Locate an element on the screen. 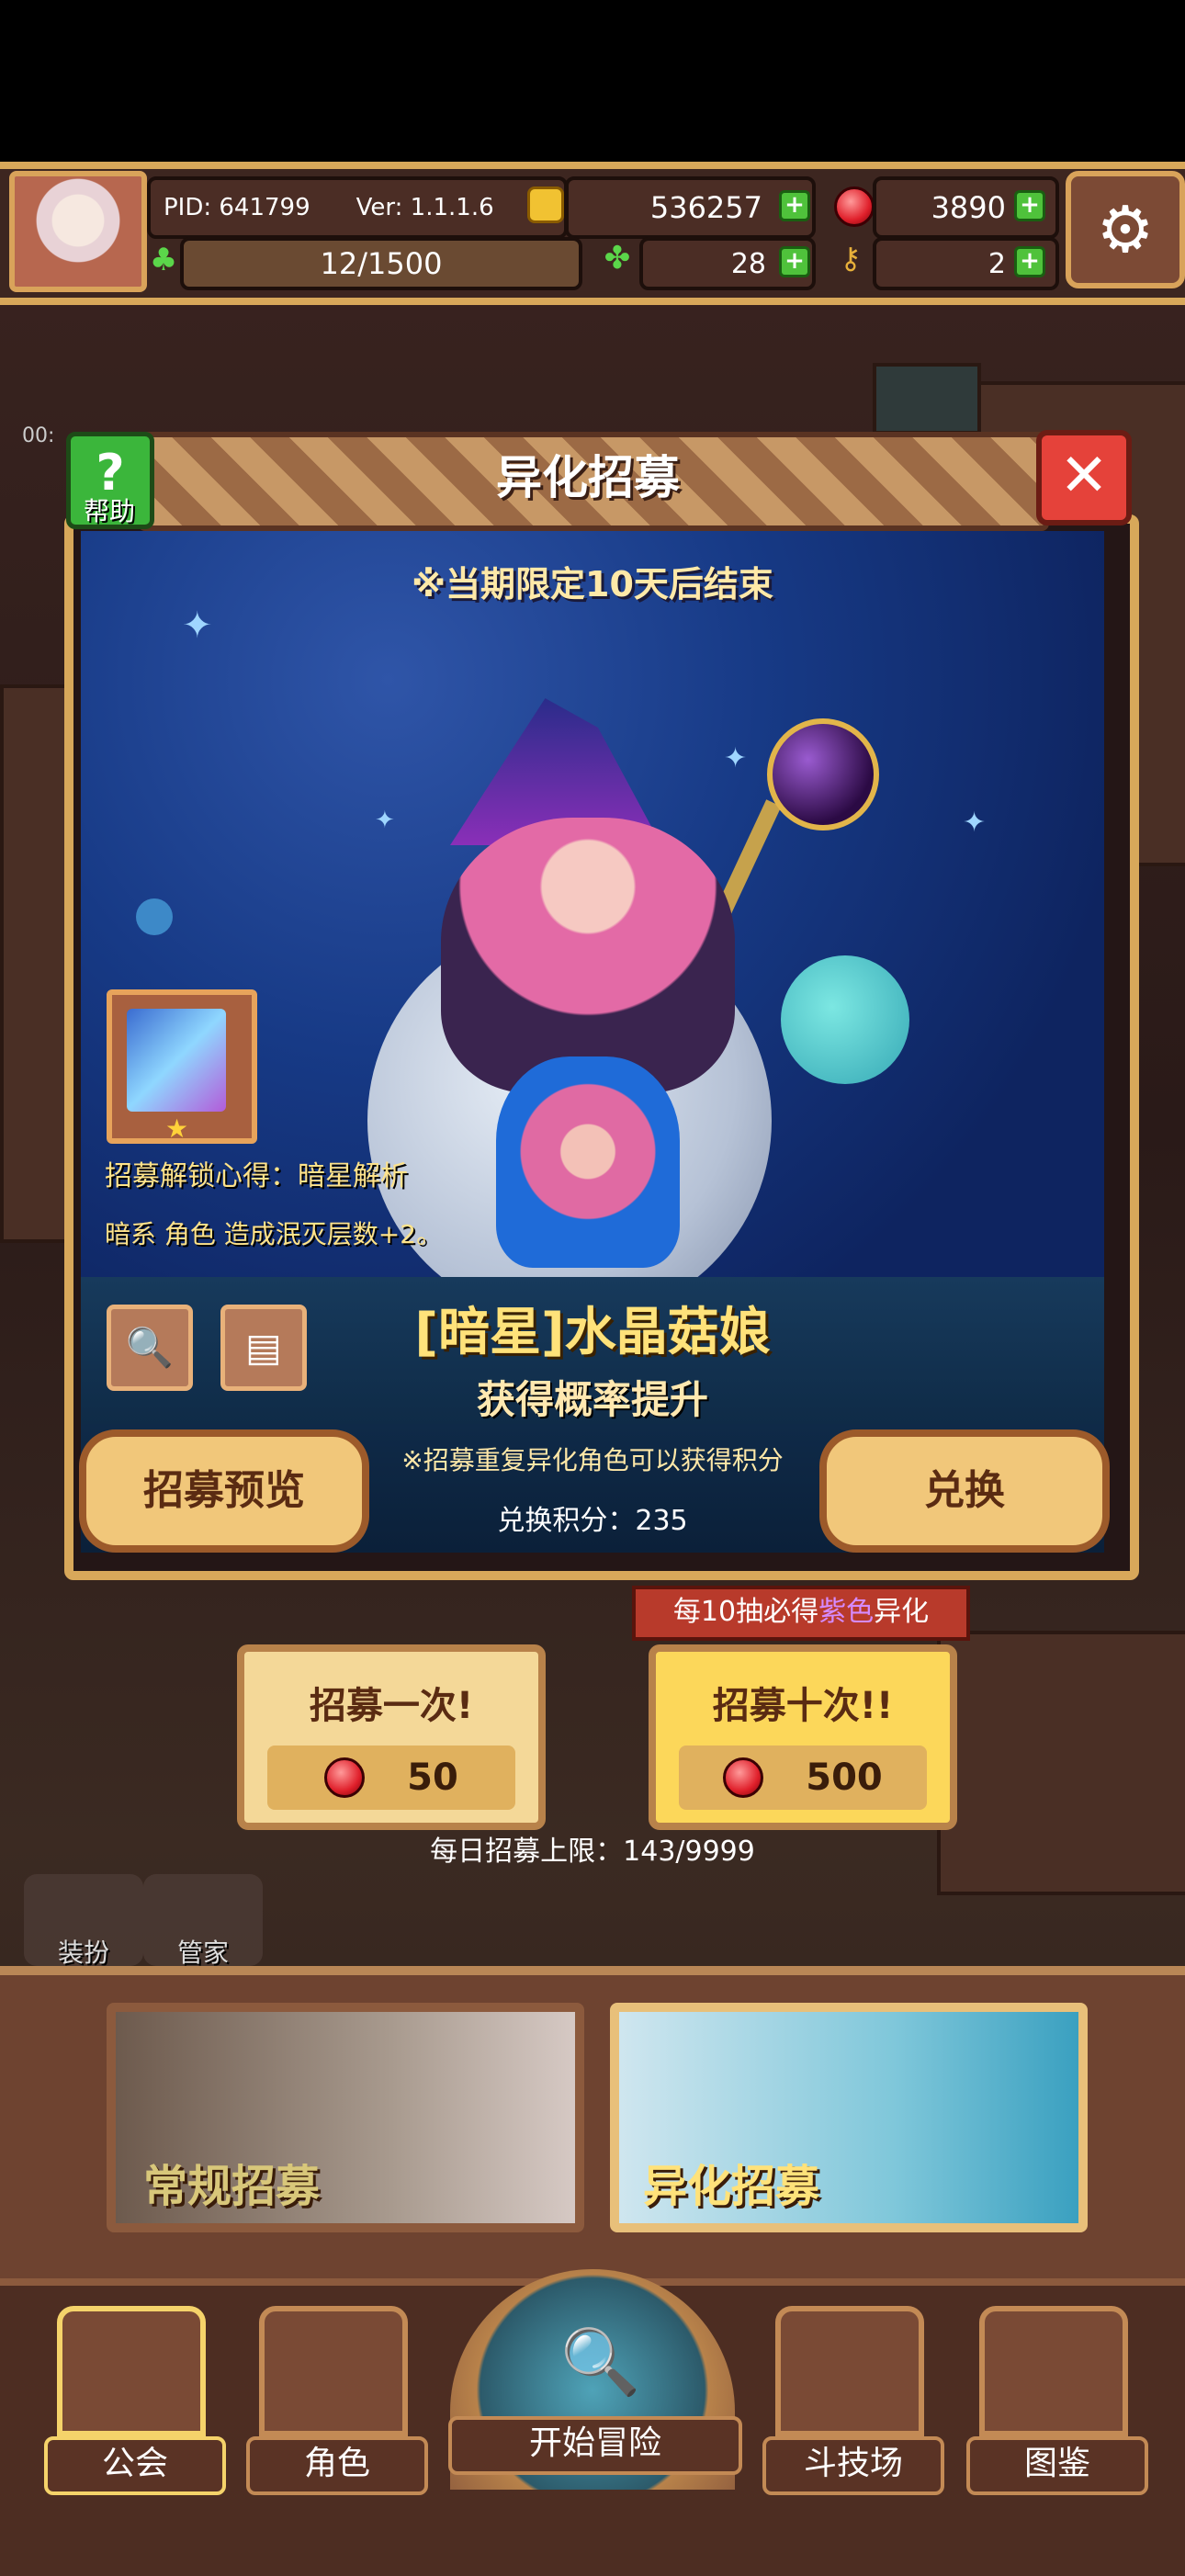 The width and height of the screenshot is (1185, 2576). nav-arena: 斗技场 is located at coordinates (853, 2400).